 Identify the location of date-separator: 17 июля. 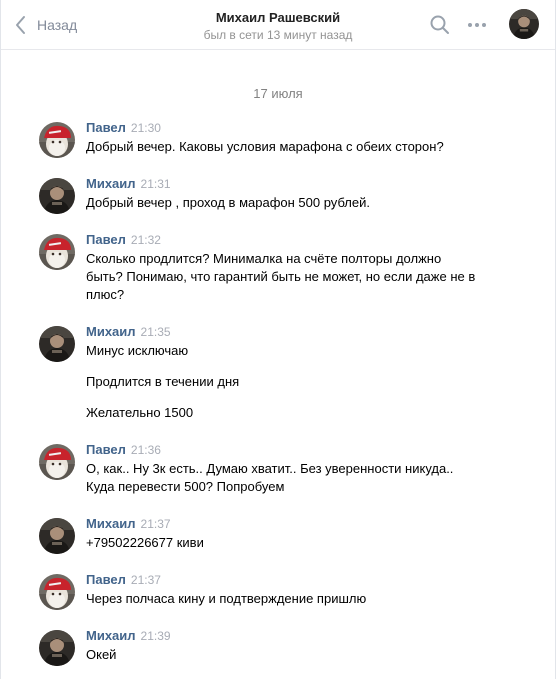
(278, 93).